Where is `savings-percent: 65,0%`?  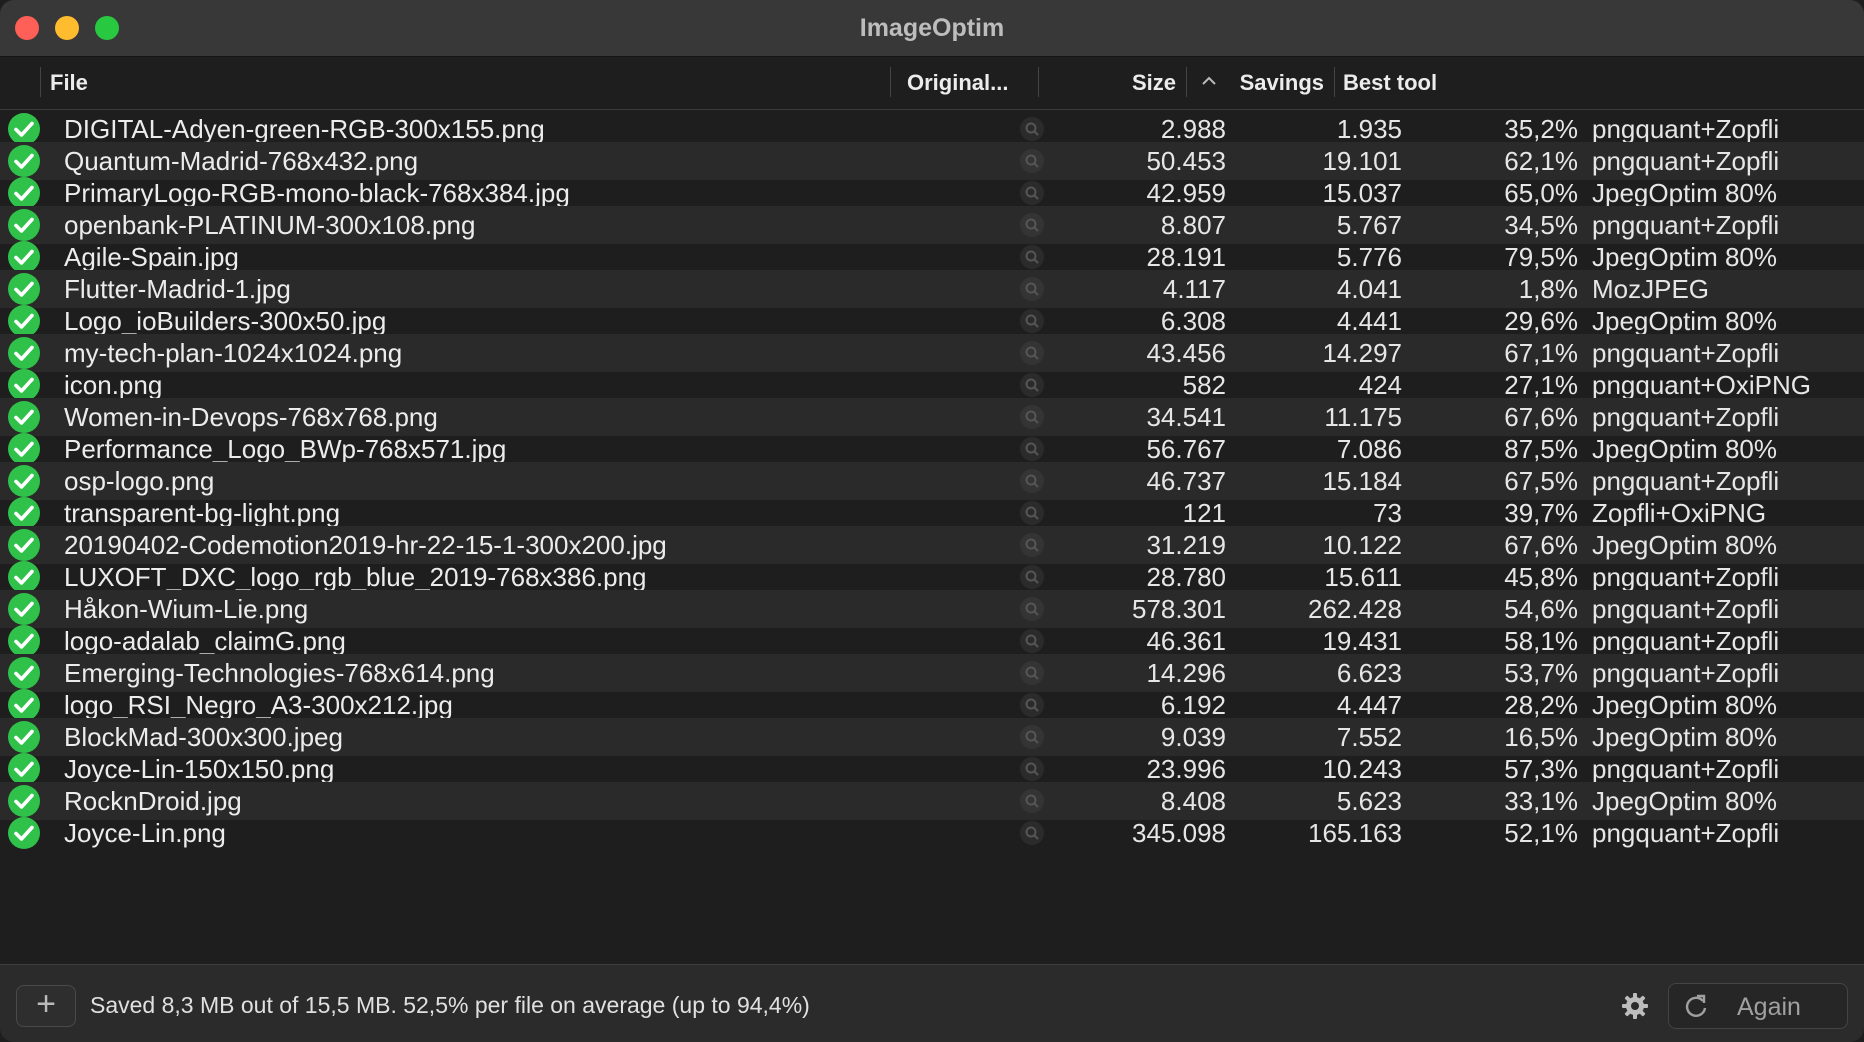 savings-percent: 65,0% is located at coordinates (1541, 193).